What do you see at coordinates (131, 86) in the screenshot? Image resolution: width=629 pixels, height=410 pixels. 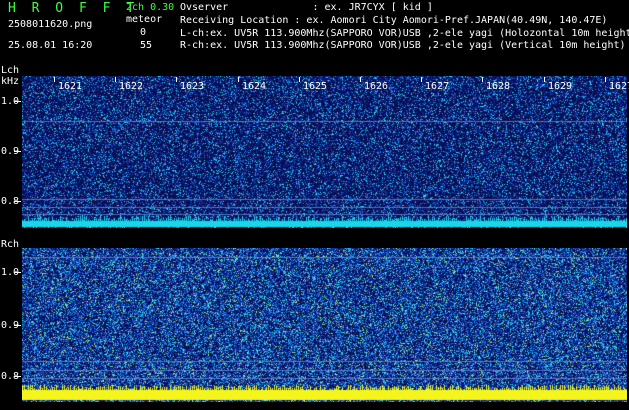 I see `time-axis-label: 1622` at bounding box center [131, 86].